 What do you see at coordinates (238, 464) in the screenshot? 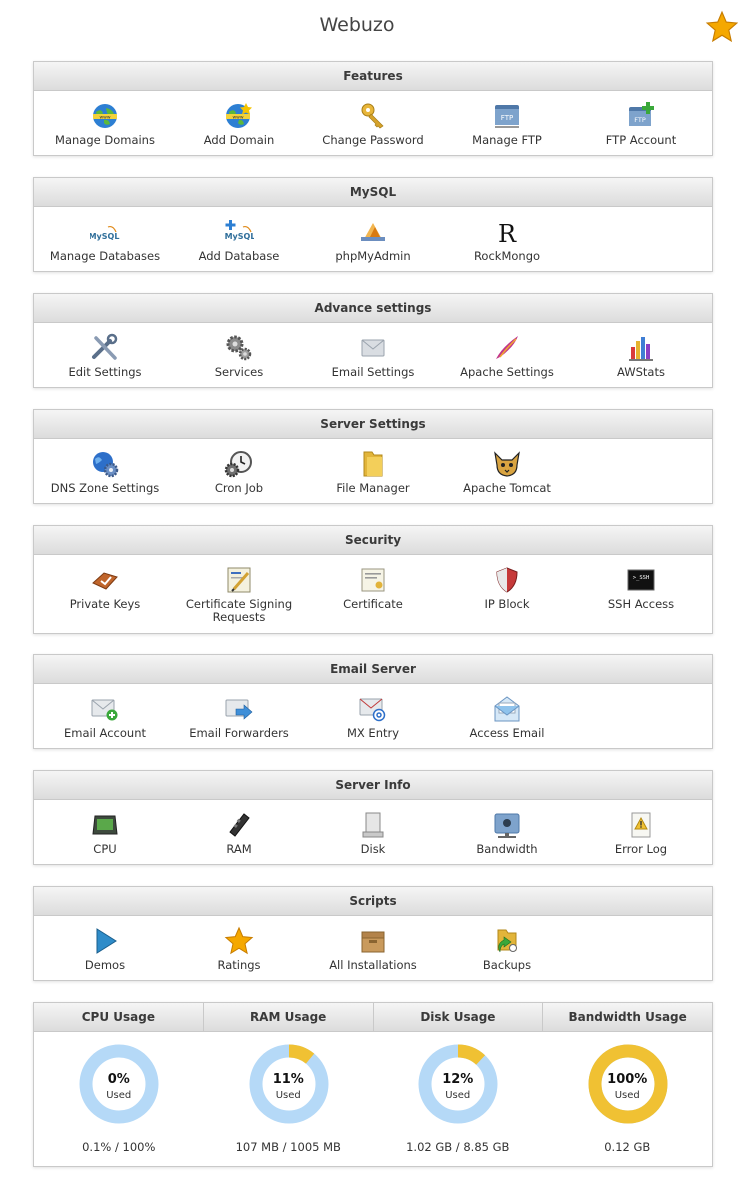
I see `clock-gear-icon` at bounding box center [238, 464].